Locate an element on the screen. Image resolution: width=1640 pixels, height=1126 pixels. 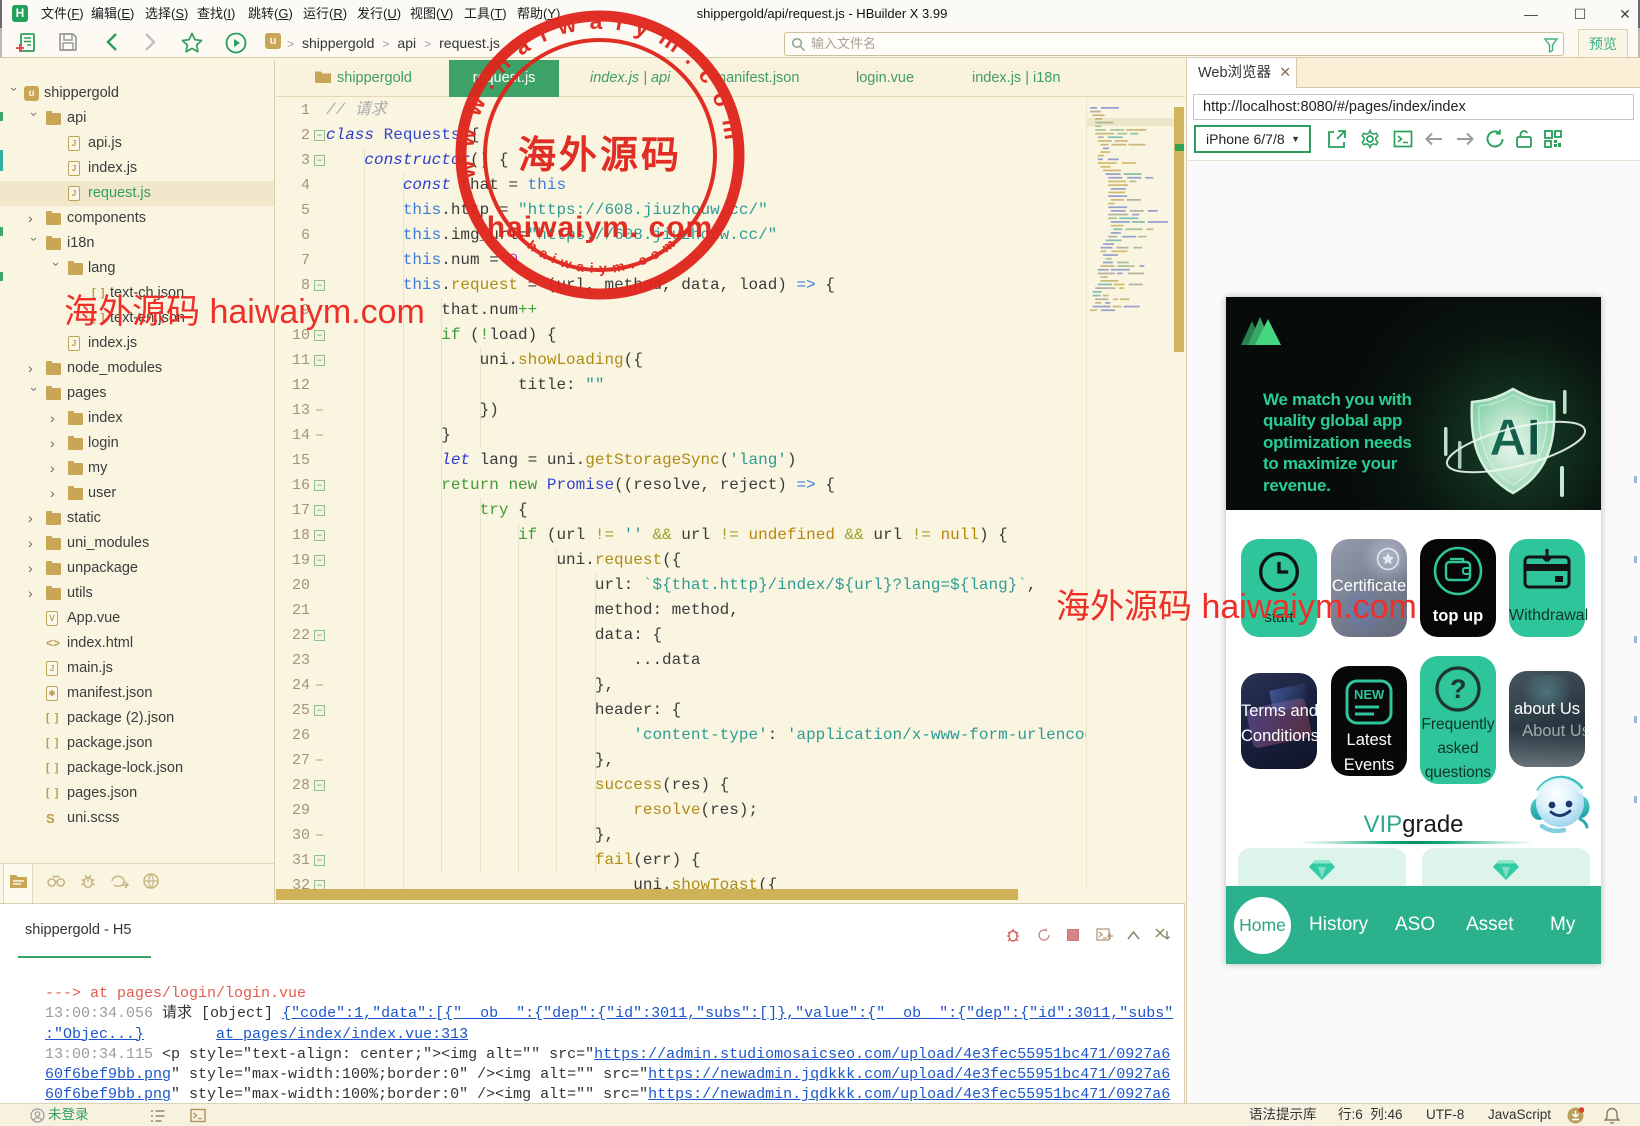
svg-text: NEW is located at coordinates (1369, 694).